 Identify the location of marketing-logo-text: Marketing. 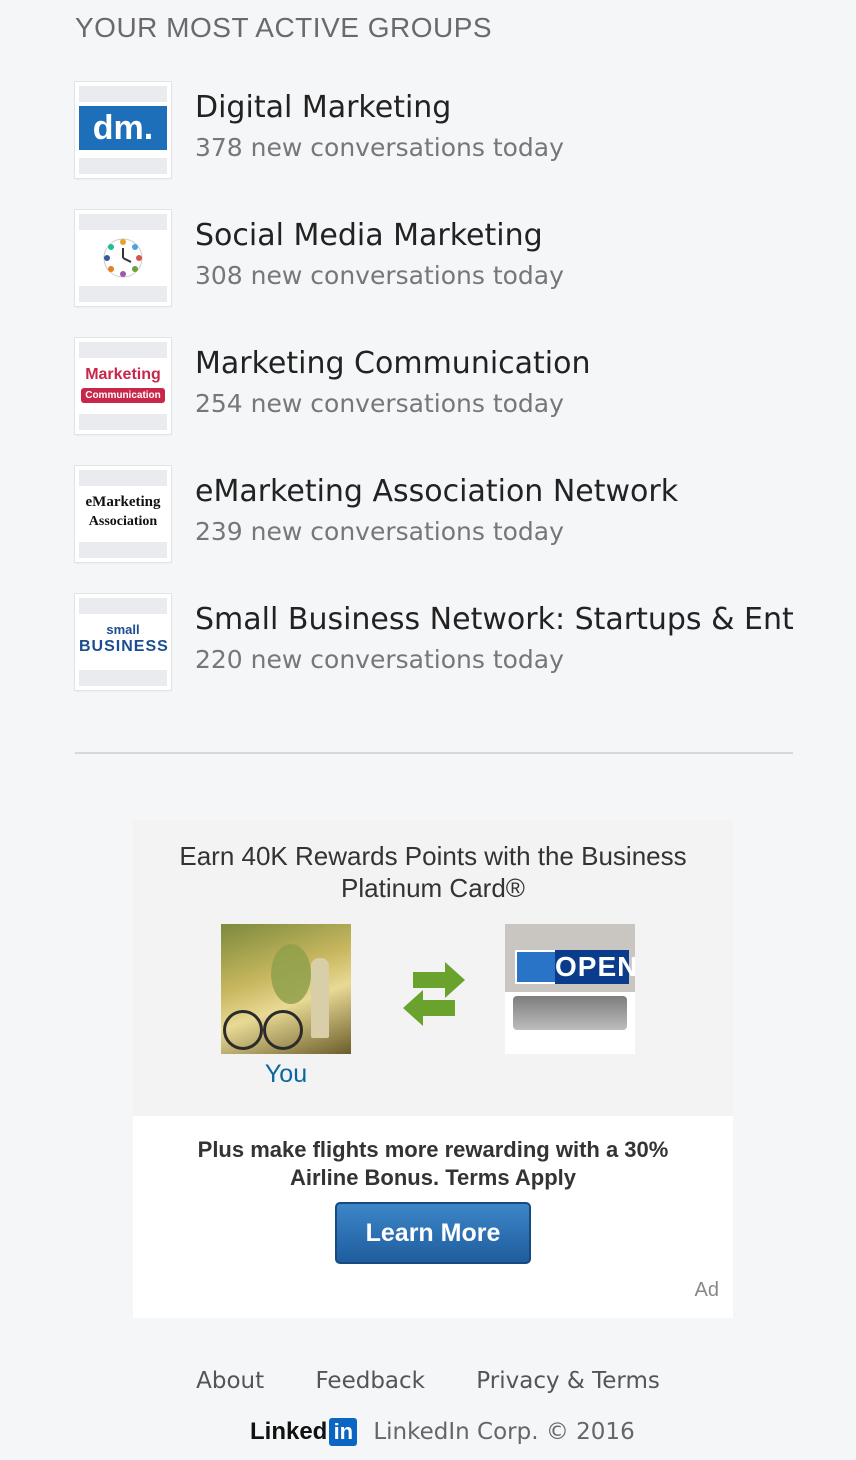
(123, 374).